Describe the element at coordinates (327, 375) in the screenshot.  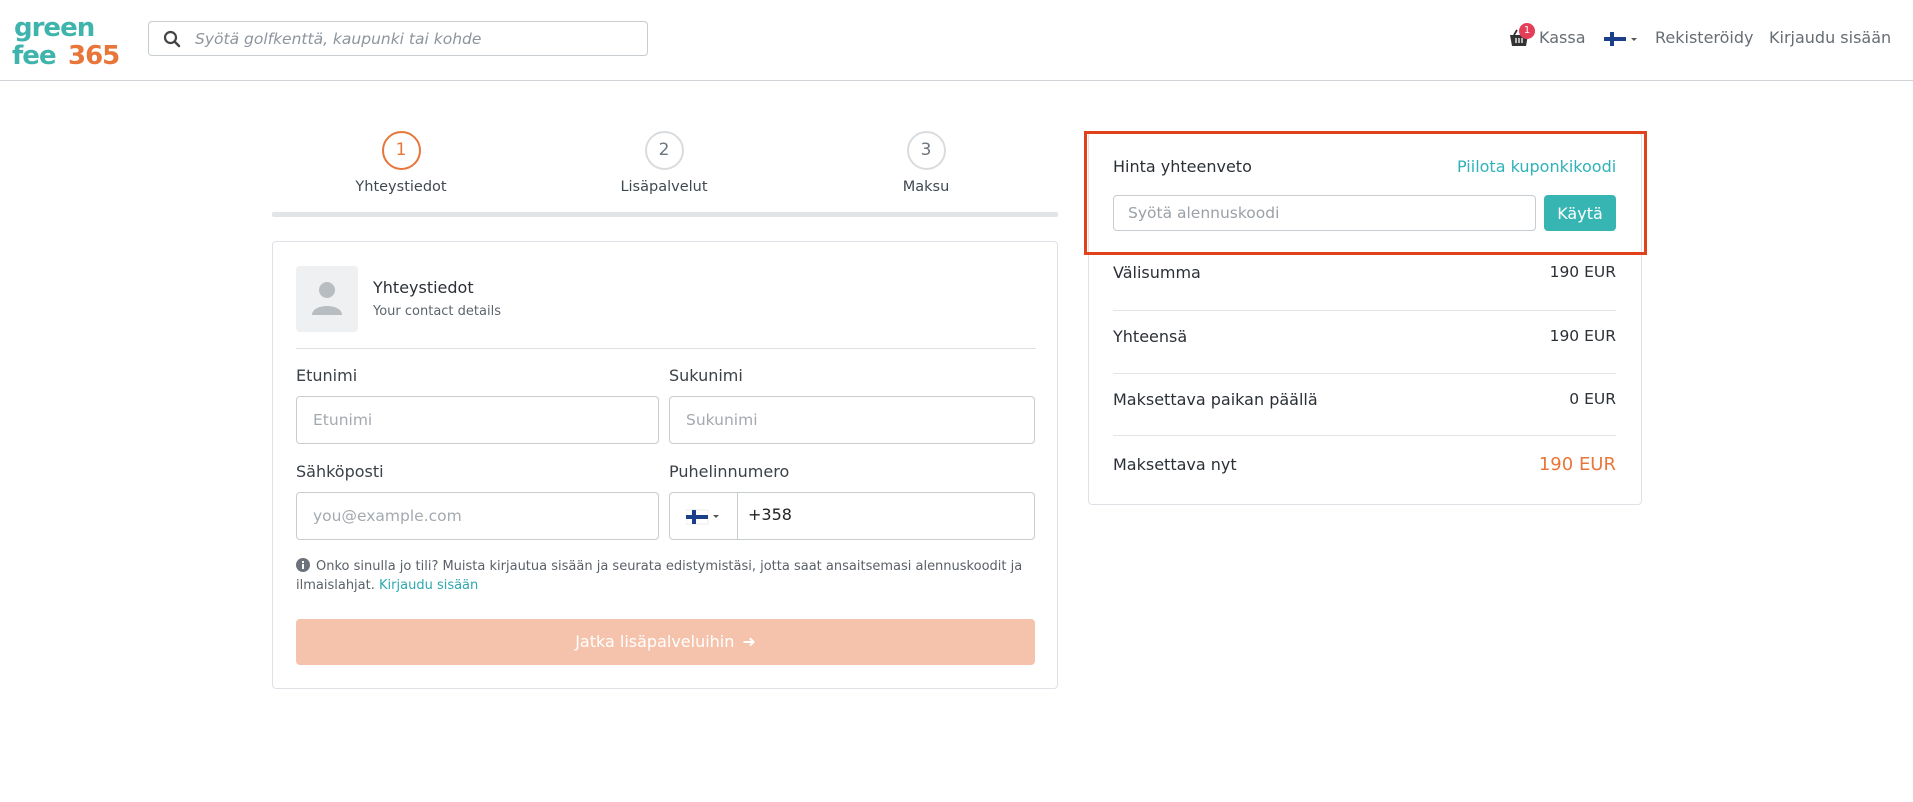
I see `first-name-label: Etunimi` at that location.